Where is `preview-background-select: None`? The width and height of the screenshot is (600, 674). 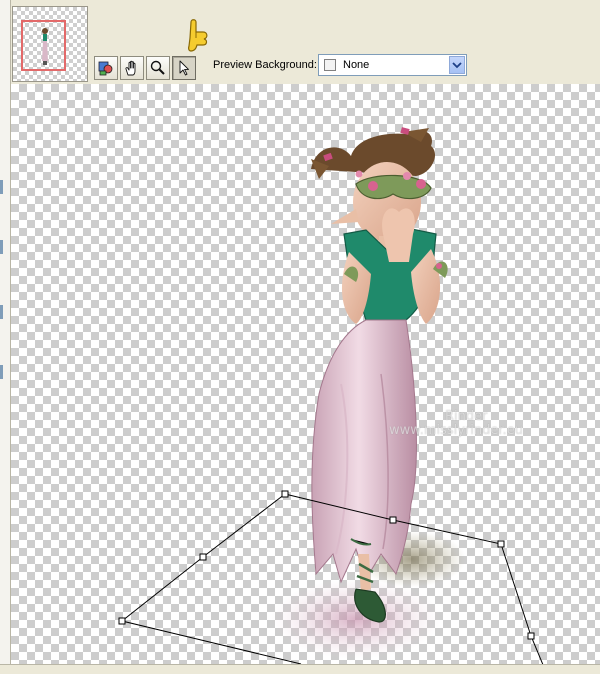 preview-background-select: None is located at coordinates (392, 65).